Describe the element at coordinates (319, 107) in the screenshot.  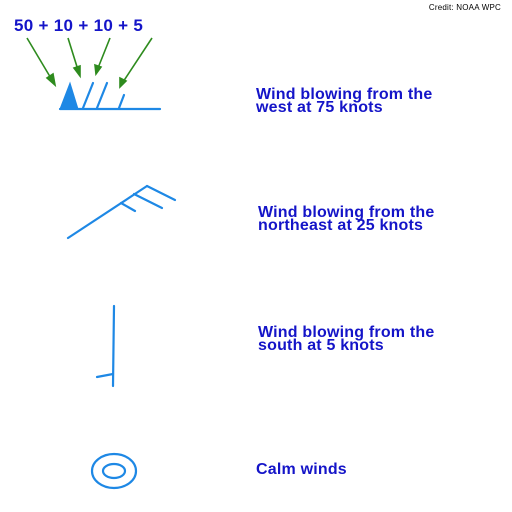
I see `description-west-line2: west at 75 knots` at that location.